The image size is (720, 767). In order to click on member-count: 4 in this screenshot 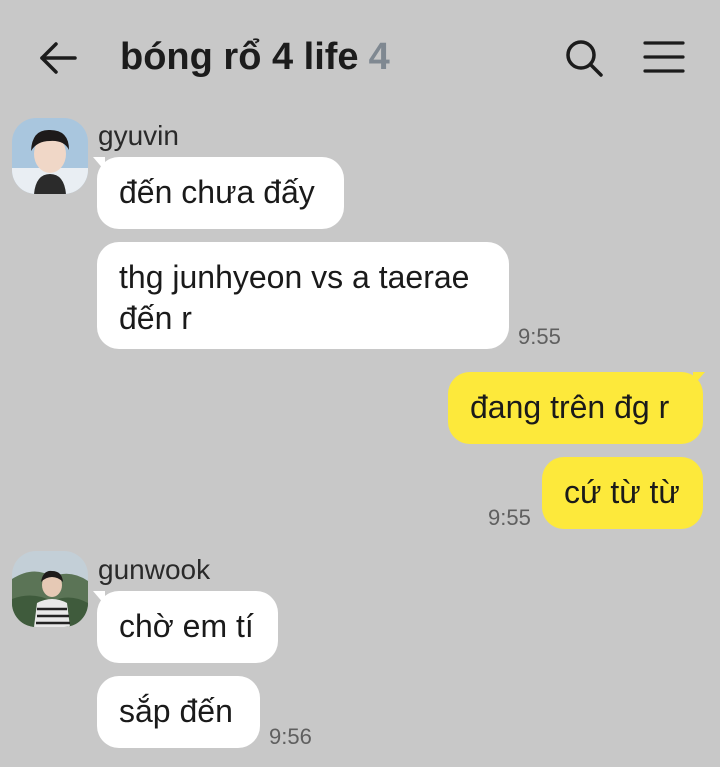, I will do `click(379, 57)`.